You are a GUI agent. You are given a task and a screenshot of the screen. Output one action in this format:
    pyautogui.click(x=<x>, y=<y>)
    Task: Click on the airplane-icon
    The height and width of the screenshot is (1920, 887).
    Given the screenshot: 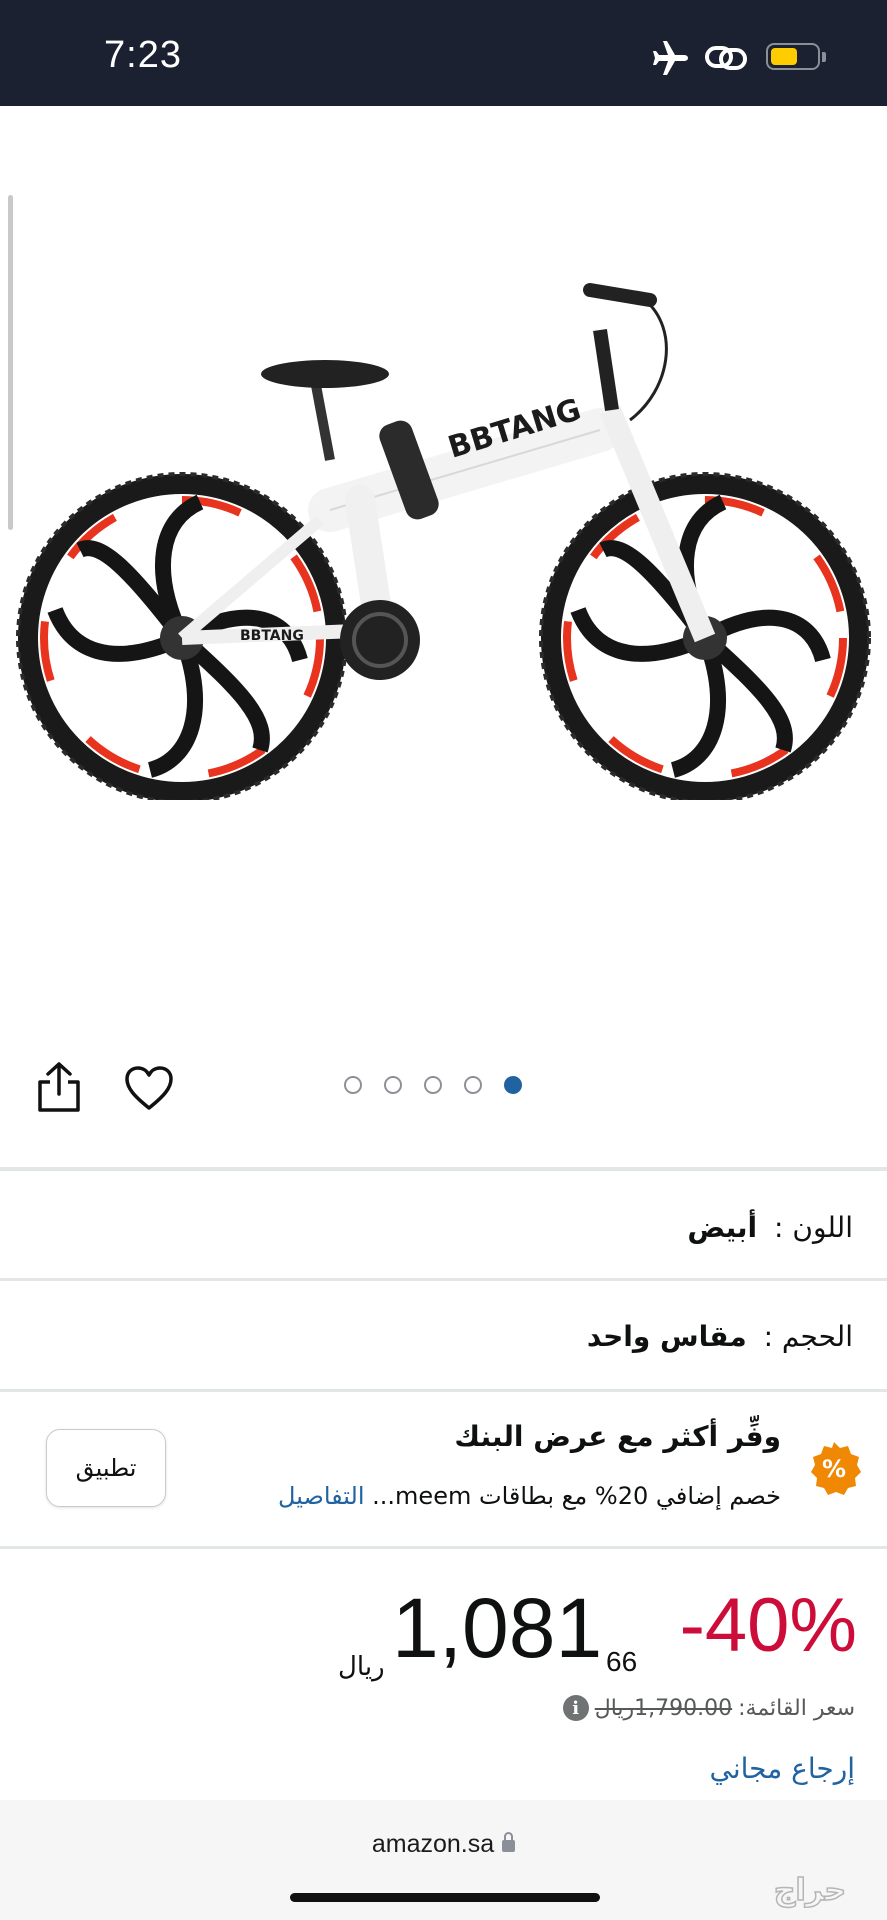 What is the action you would take?
    pyautogui.click(x=670, y=58)
    